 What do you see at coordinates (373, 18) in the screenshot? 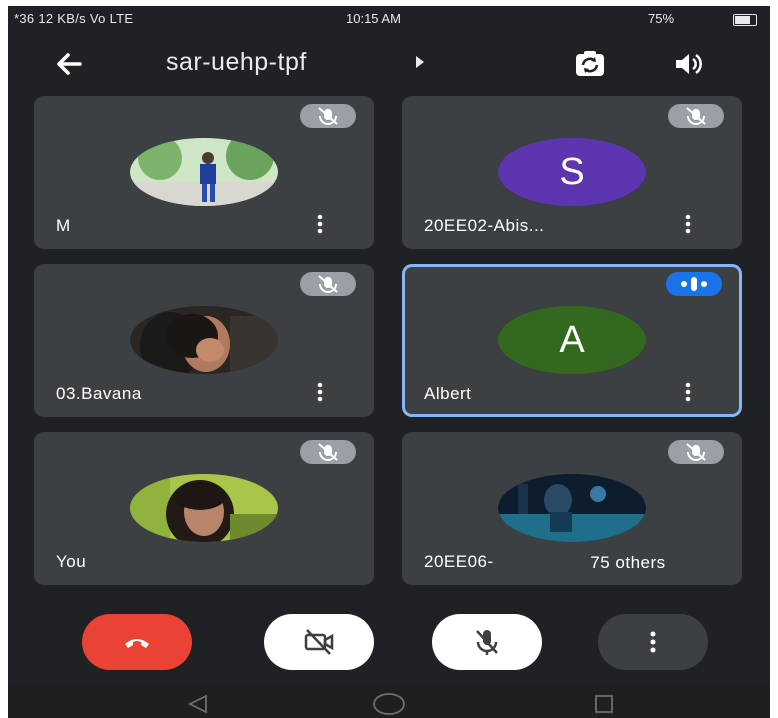
I see `clock: 10:15 AM` at bounding box center [373, 18].